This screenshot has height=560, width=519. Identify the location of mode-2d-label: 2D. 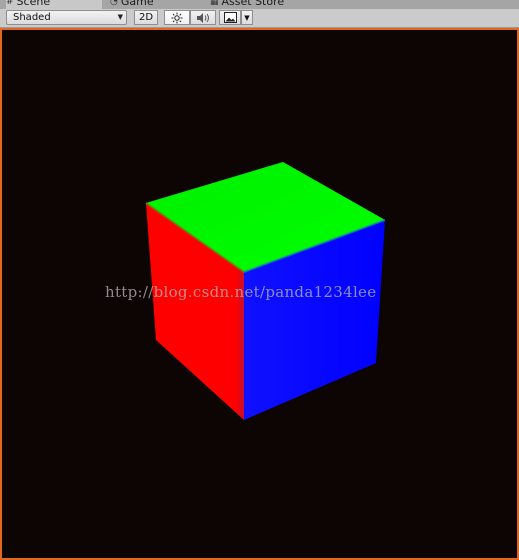
(146, 17).